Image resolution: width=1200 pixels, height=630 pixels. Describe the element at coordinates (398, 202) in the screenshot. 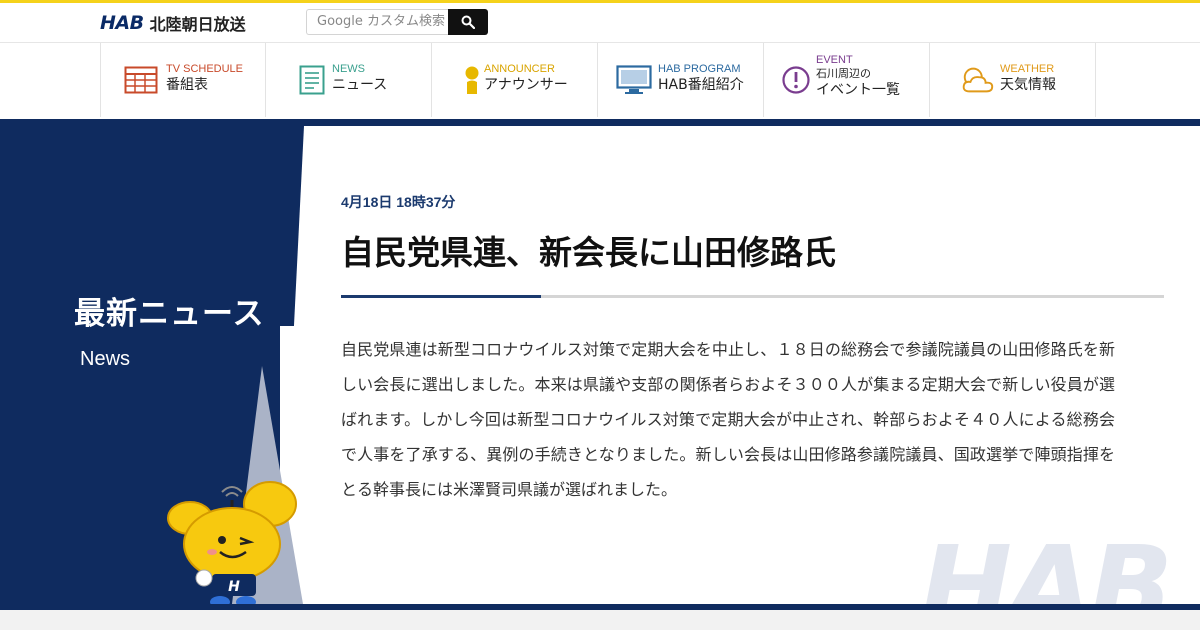

I see `article-date: 4月18日 18時37分` at that location.